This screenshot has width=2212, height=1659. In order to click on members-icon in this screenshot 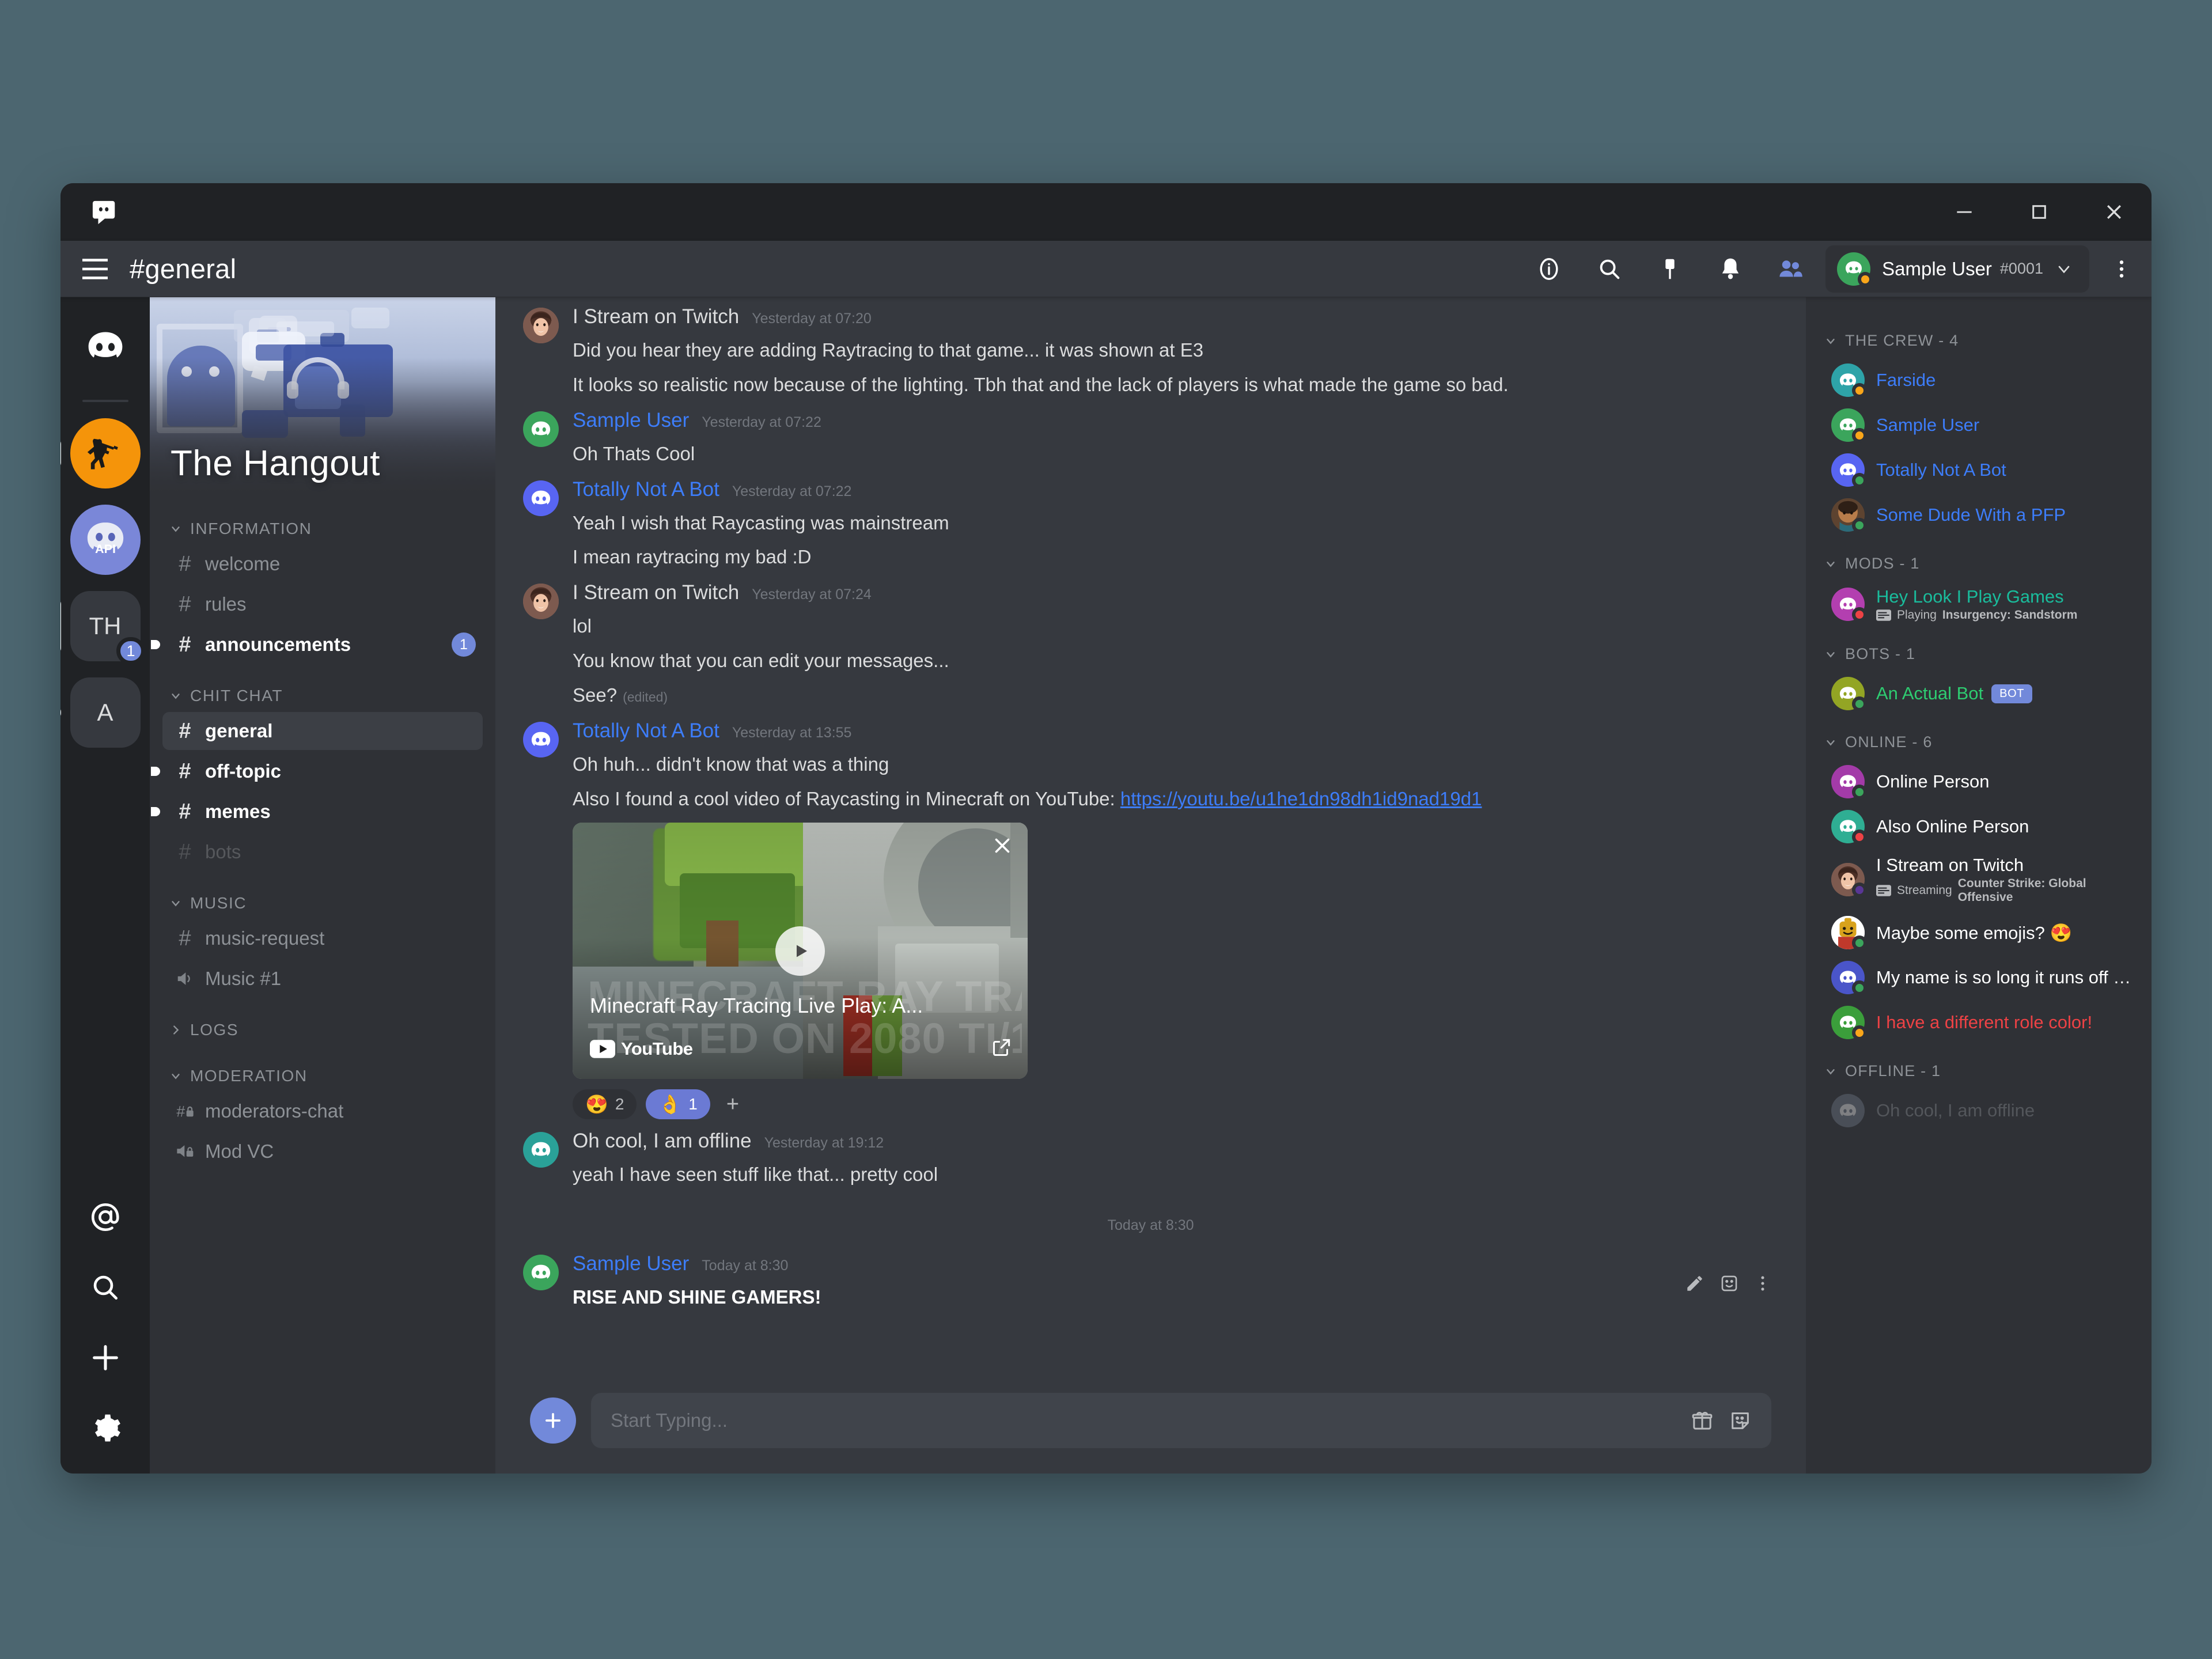, I will do `click(1791, 269)`.